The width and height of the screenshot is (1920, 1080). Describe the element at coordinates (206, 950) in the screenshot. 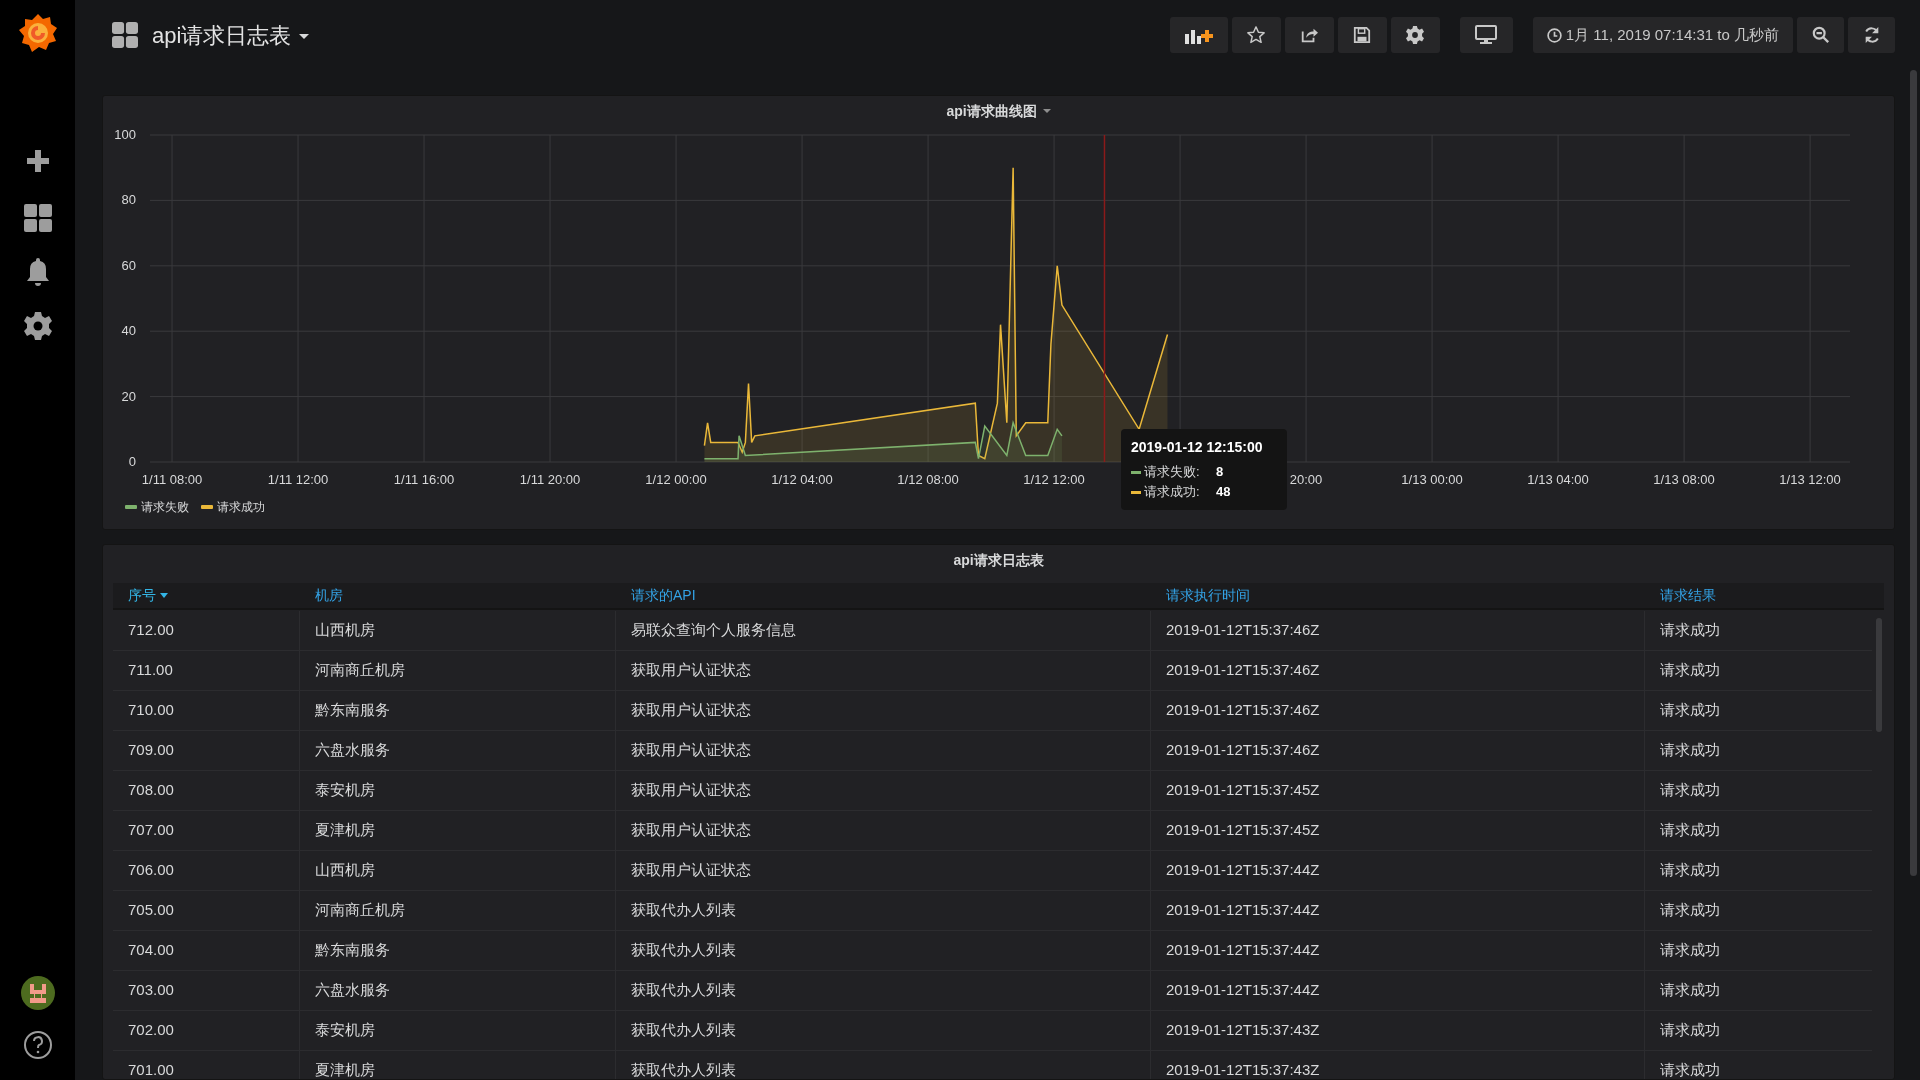

I see `table-cell: 704.00` at that location.